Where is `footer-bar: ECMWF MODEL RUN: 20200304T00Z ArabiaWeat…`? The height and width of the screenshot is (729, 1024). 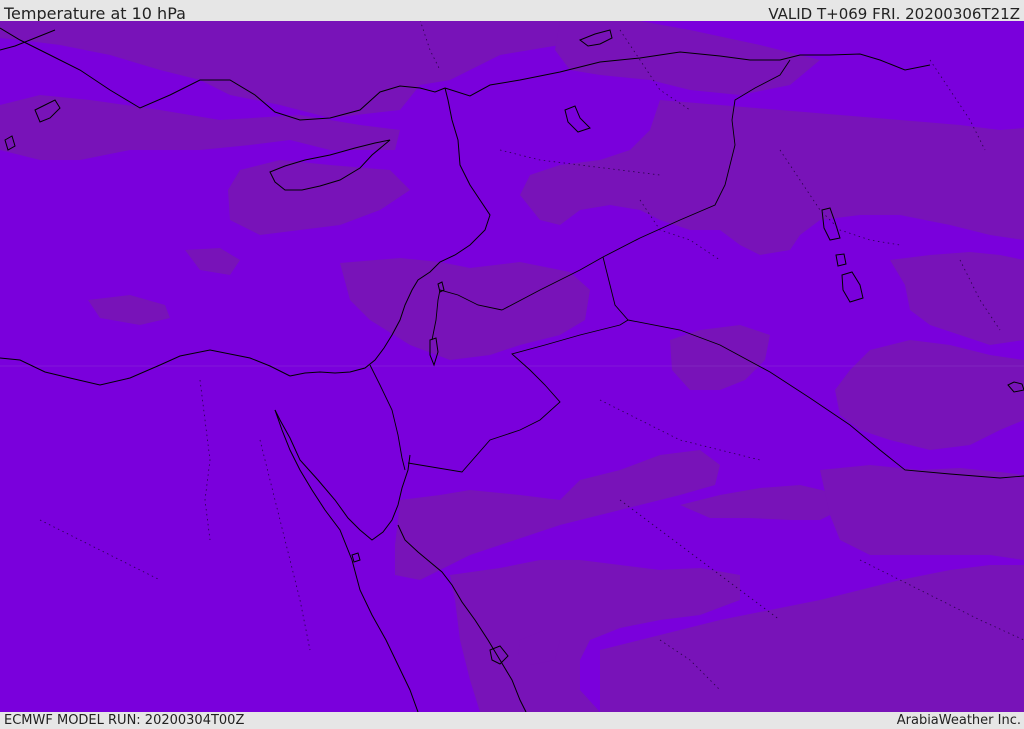
footer-bar: ECMWF MODEL RUN: 20200304T00Z ArabiaWeat… is located at coordinates (512, 720).